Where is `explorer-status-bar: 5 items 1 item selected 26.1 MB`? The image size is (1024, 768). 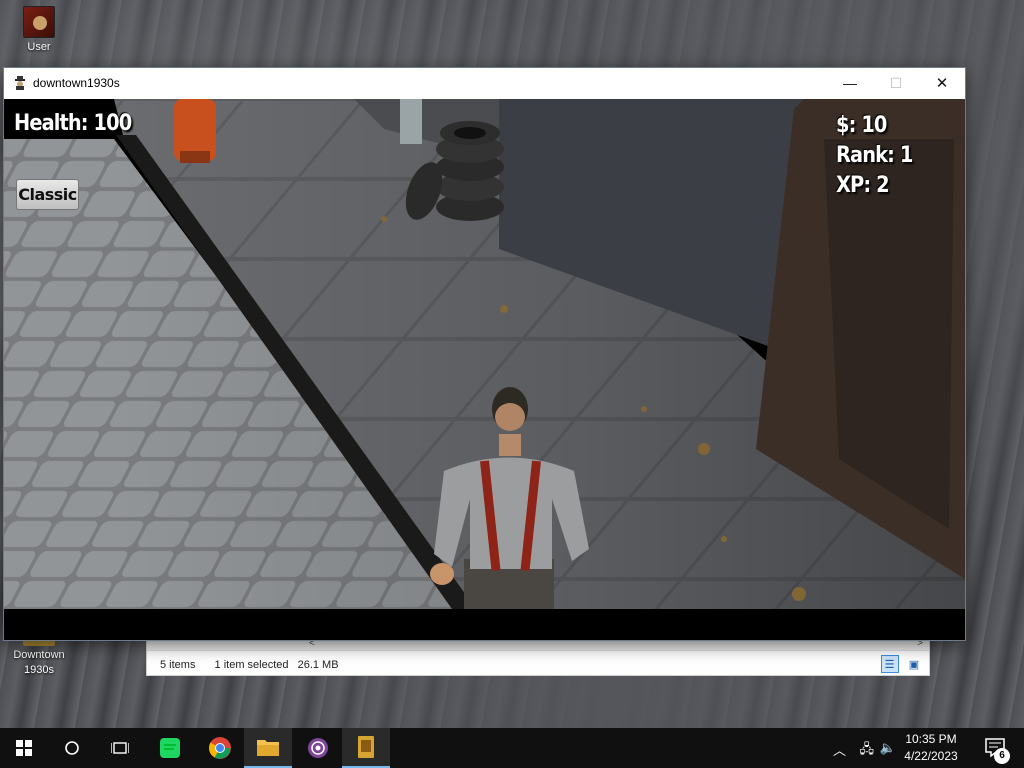
explorer-status-bar: 5 items 1 item selected 26.1 MB is located at coordinates (257, 665).